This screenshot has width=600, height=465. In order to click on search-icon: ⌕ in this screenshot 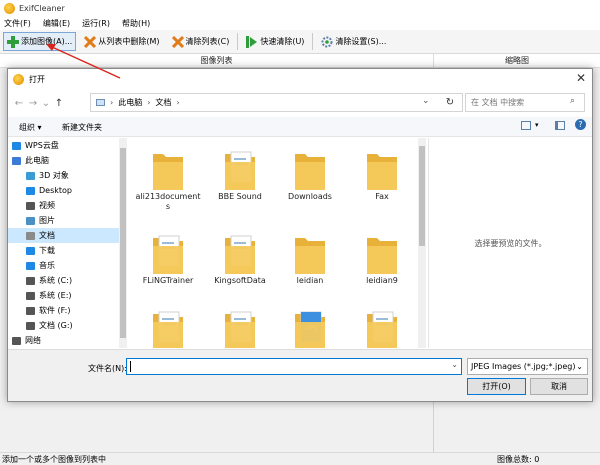, I will do `click(572, 101)`.